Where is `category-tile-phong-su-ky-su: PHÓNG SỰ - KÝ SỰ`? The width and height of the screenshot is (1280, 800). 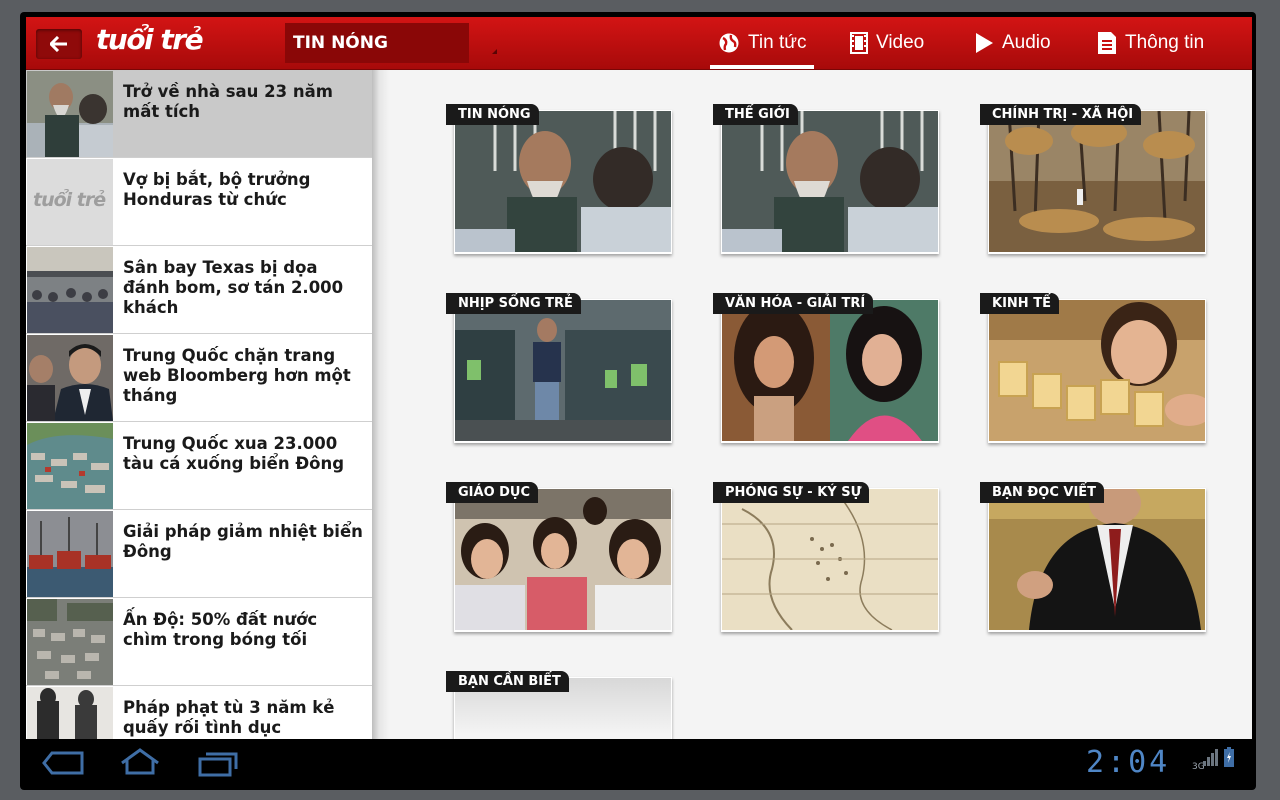 category-tile-phong-su-ky-su: PHÓNG SỰ - KÝ SỰ is located at coordinates (826, 557).